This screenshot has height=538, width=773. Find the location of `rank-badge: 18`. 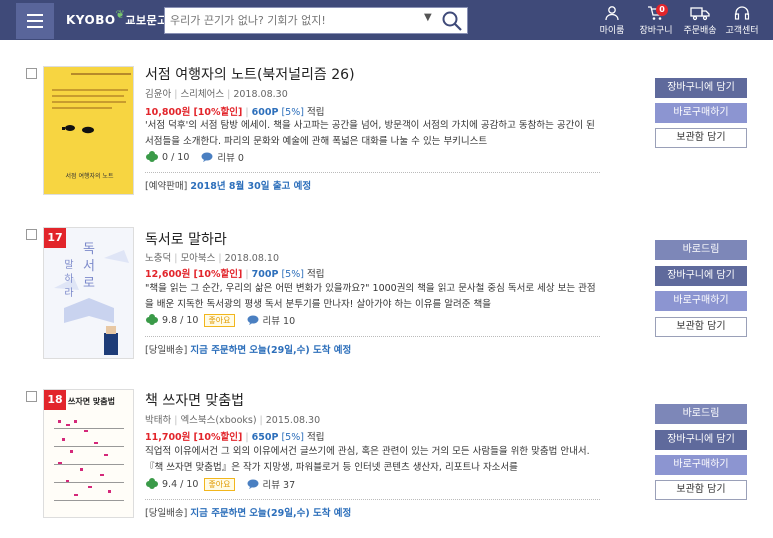

rank-badge: 18 is located at coordinates (55, 400).